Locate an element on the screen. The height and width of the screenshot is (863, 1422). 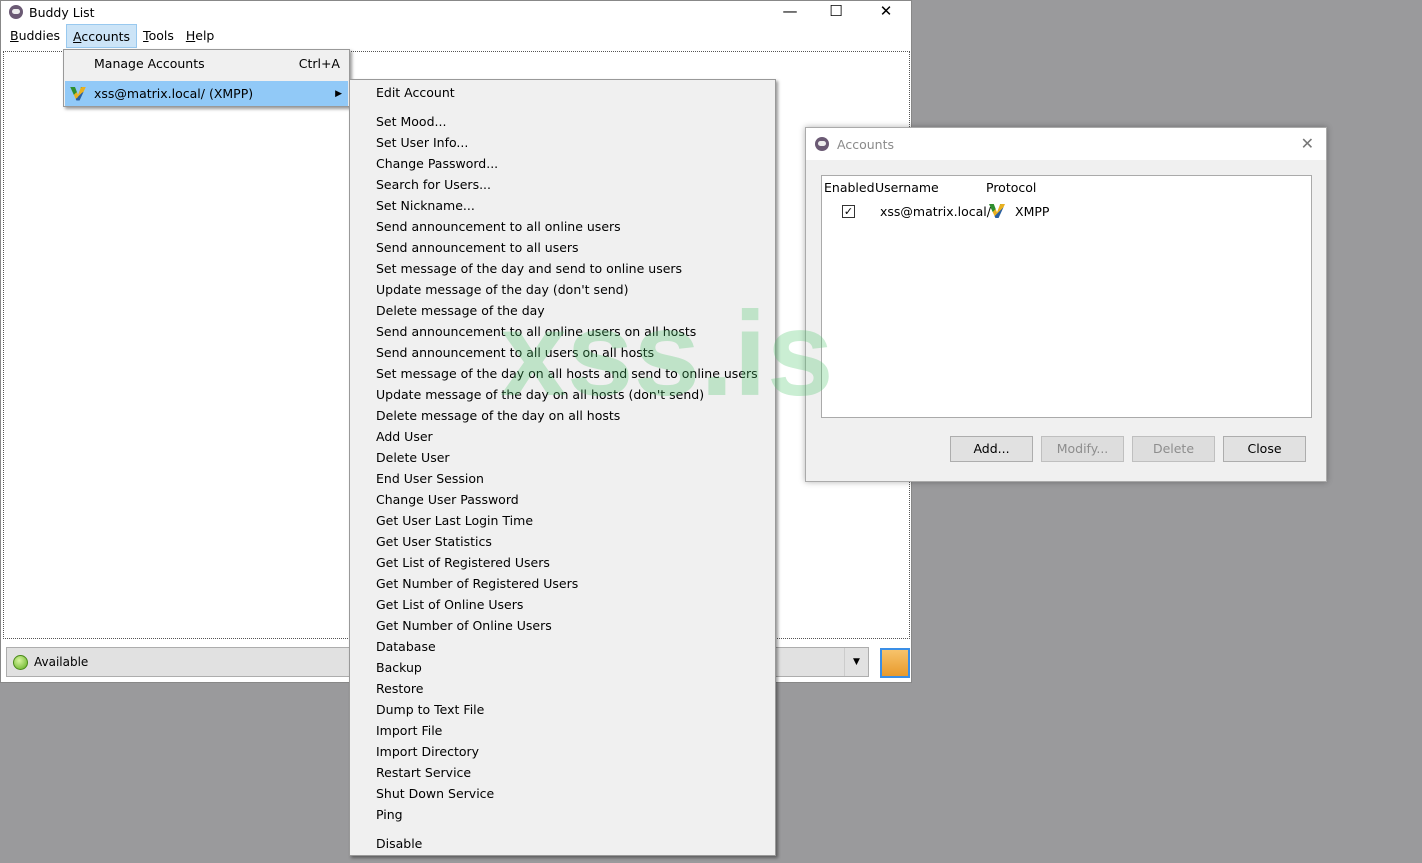
menu-buddies: Buddies is located at coordinates (35, 36).